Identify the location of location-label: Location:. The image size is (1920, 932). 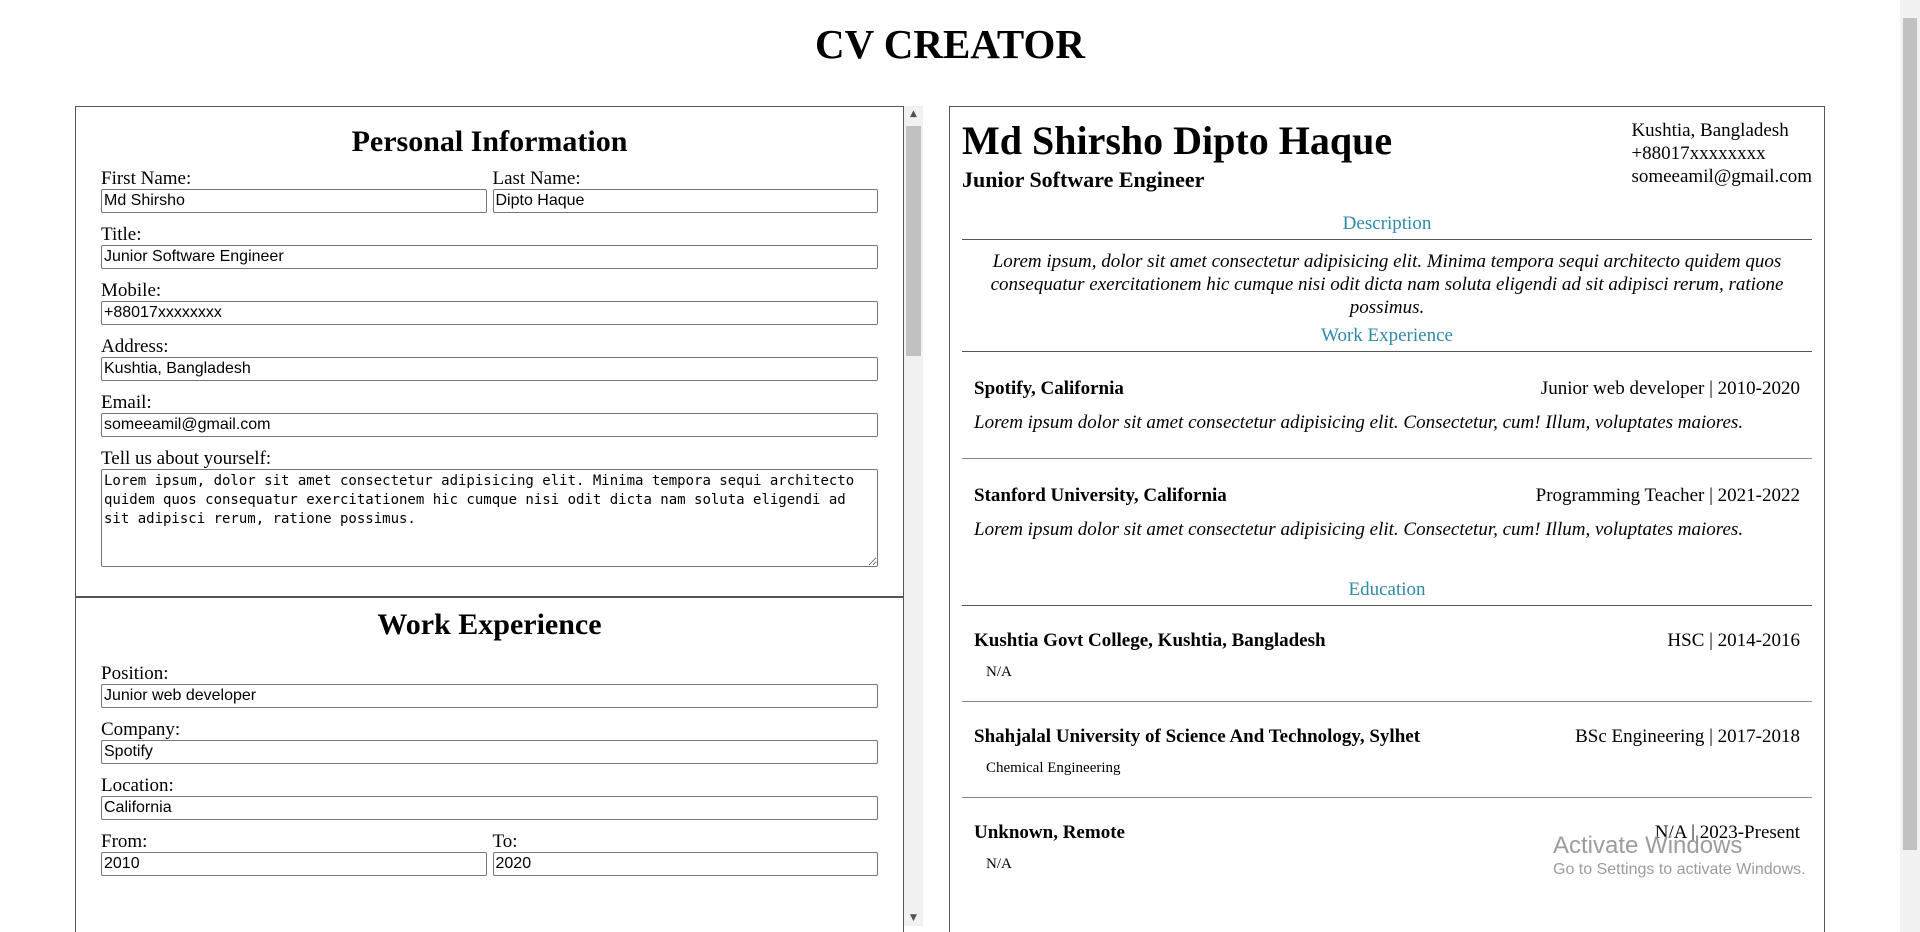
(137, 785).